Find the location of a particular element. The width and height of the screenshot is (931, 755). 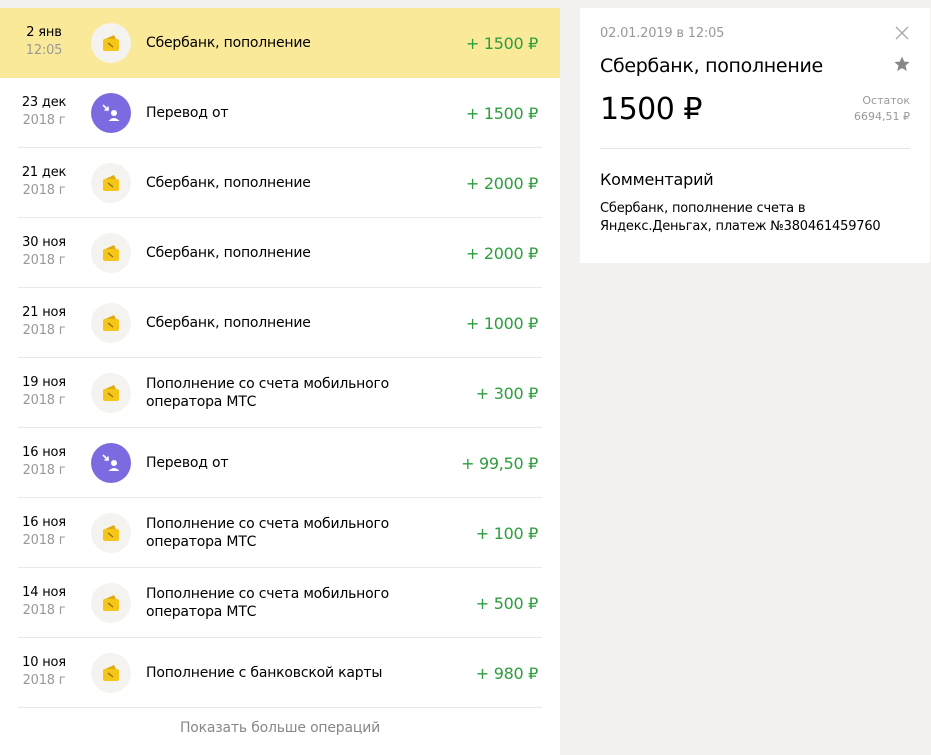

operation-amount: + 100 ₽ is located at coordinates (507, 533).